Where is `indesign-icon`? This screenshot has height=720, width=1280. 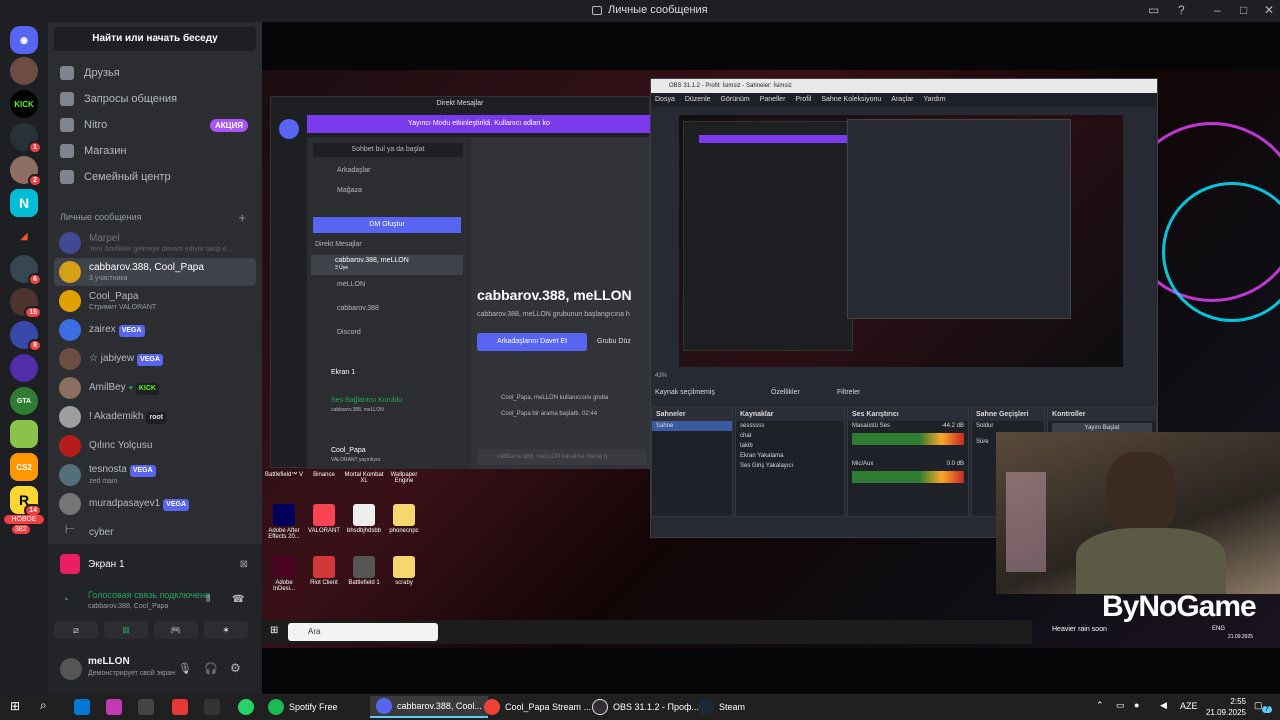
indesign-icon is located at coordinates (284, 567).